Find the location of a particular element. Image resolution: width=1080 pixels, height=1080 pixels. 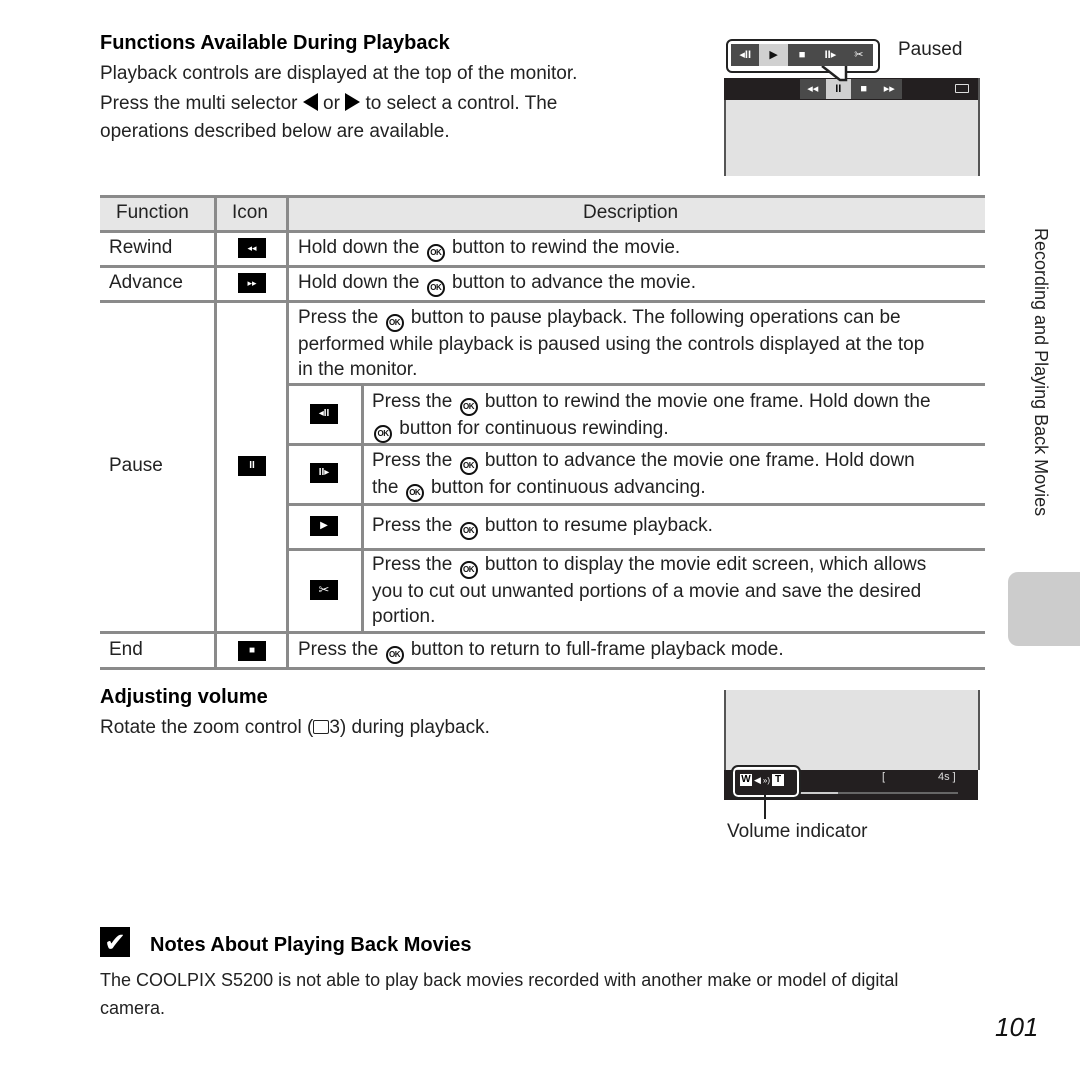

paused-label: Paused is located at coordinates (930, 49).